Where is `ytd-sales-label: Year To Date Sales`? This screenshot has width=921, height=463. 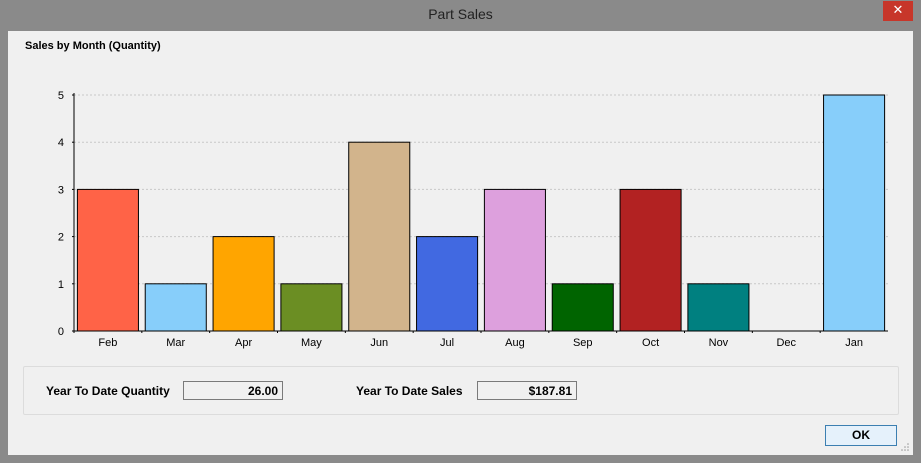 ytd-sales-label: Year To Date Sales is located at coordinates (409, 391).